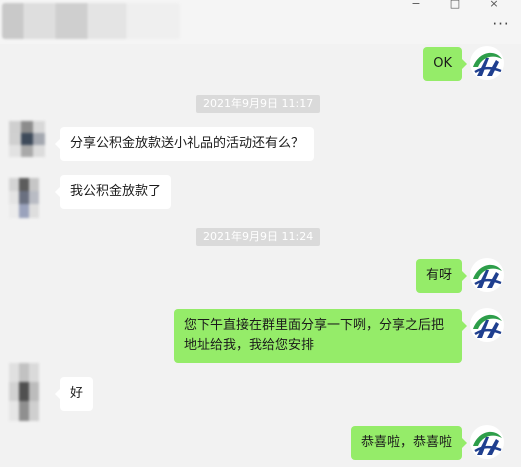 The image size is (521, 467). What do you see at coordinates (258, 237) in the screenshot?
I see `message-timestamp: 2021年9月9日 11:24` at bounding box center [258, 237].